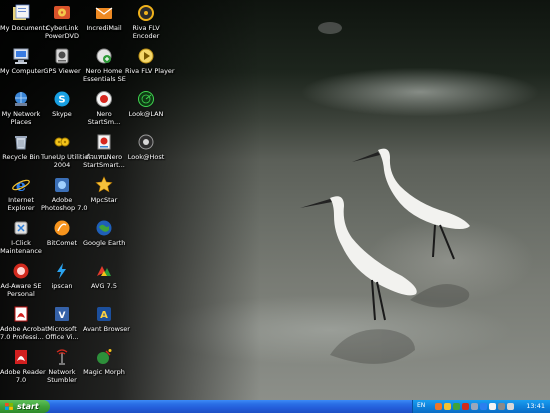 This screenshot has height=413, width=550. What do you see at coordinates (61, 271) in the screenshot?
I see `ipscan-icon` at bounding box center [61, 271].